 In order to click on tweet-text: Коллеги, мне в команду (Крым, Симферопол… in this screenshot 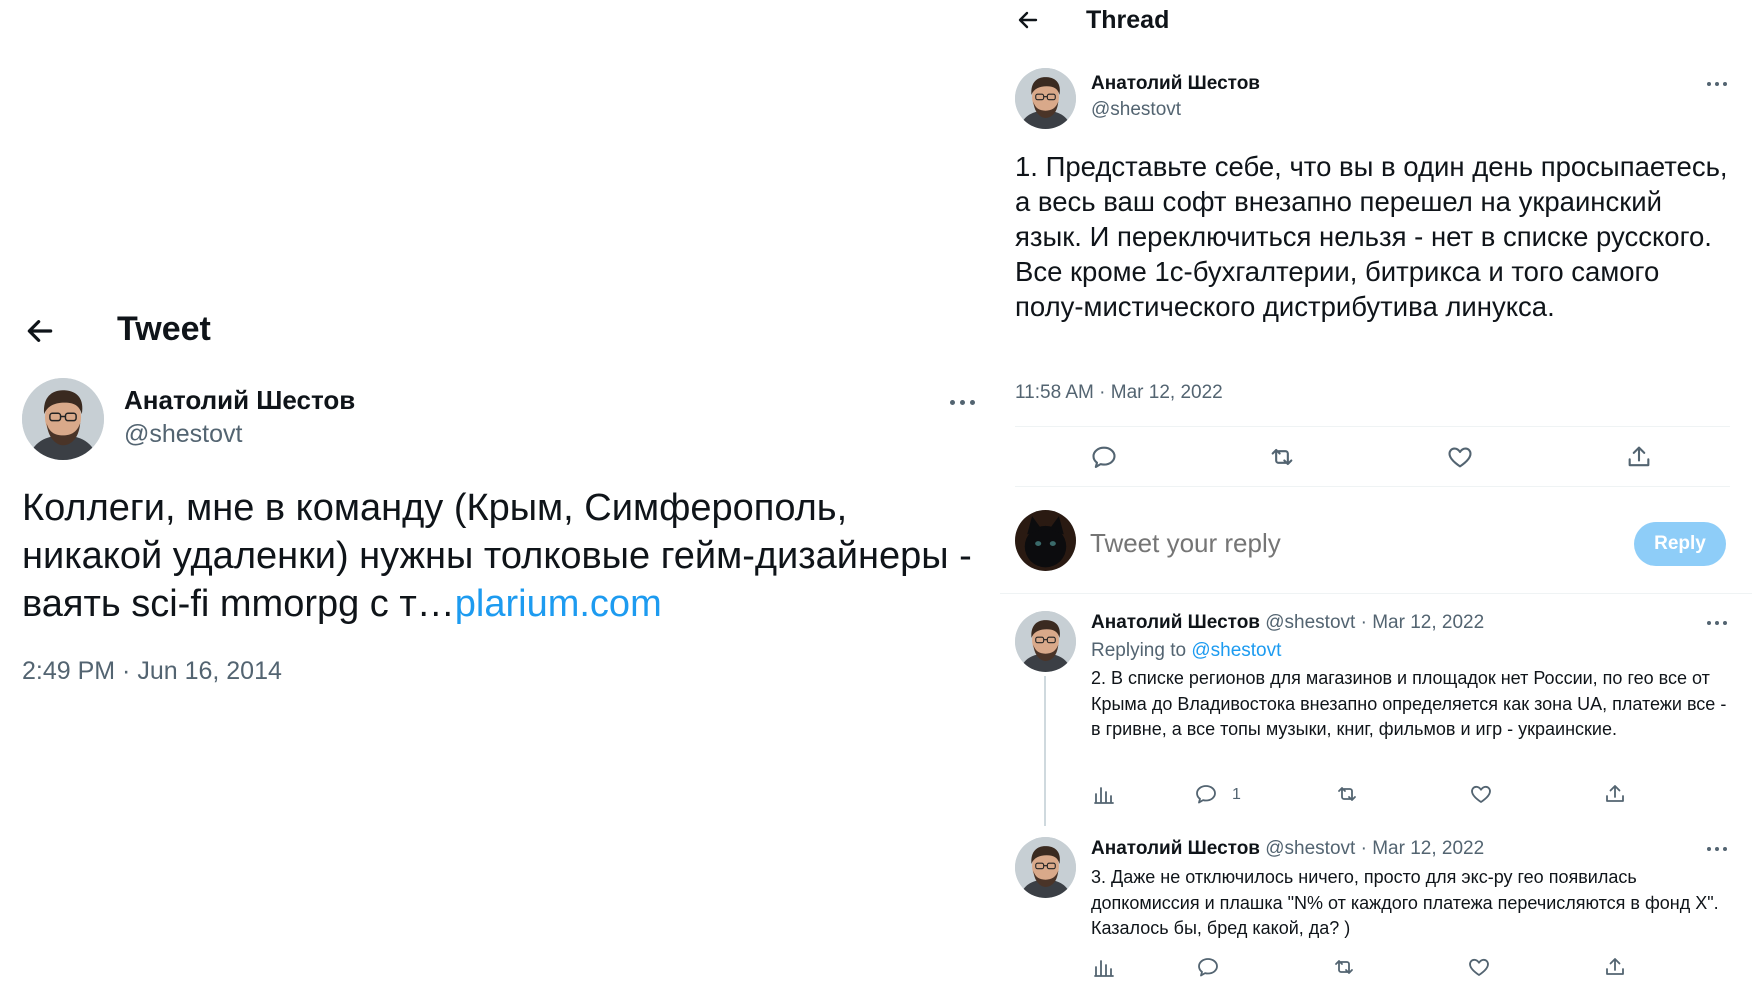, I will do `click(502, 556)`.